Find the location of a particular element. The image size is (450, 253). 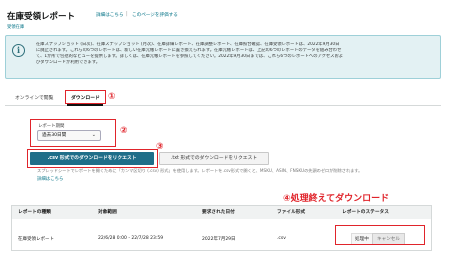

tab-active-indicator is located at coordinates (85, 105).